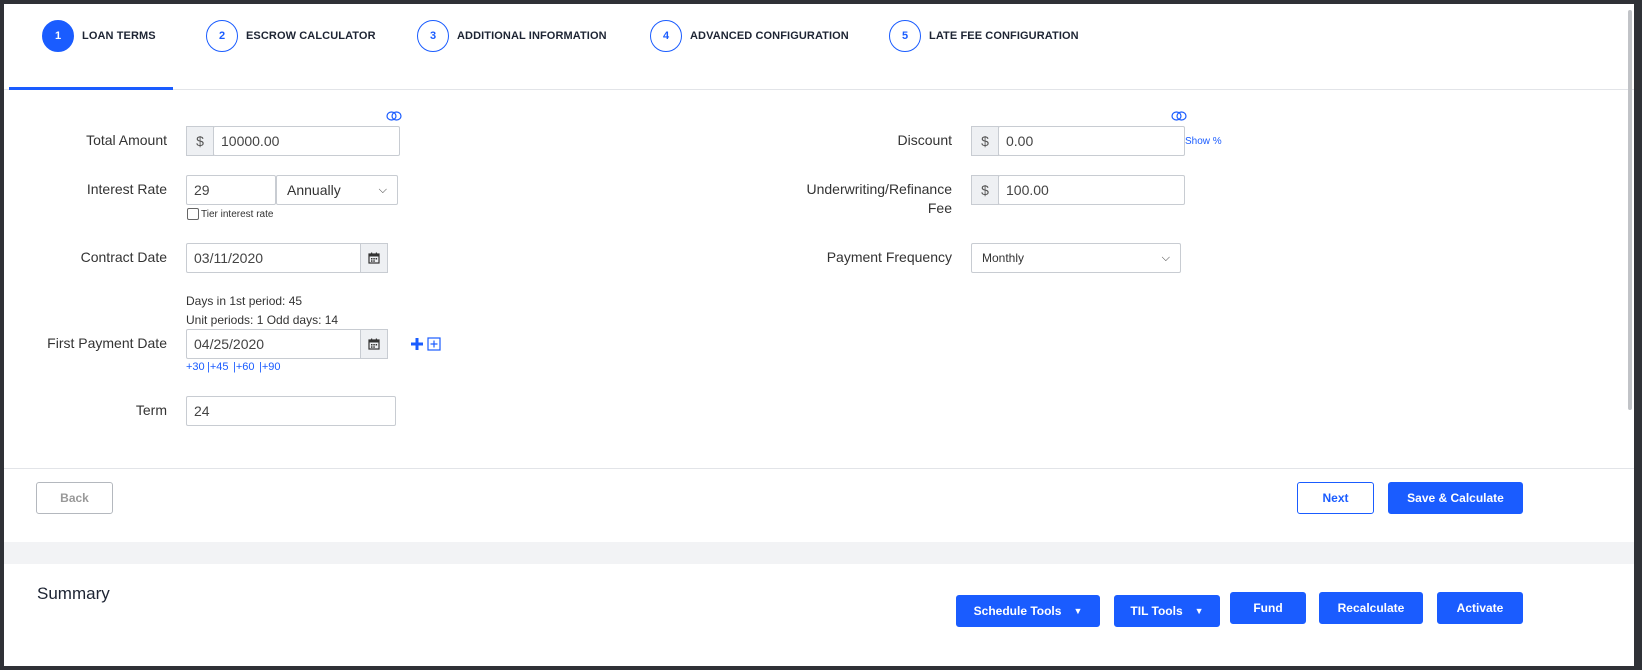  What do you see at coordinates (200, 141) in the screenshot?
I see `total-amount-currency: $` at bounding box center [200, 141].